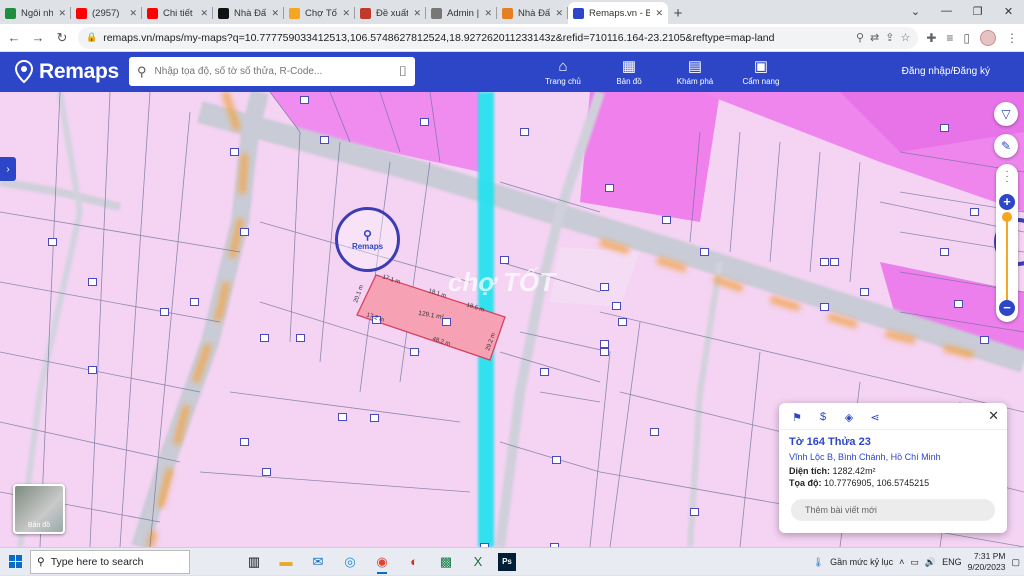  I want to click on browser-menu-icon: ⋮, so click(1012, 38).